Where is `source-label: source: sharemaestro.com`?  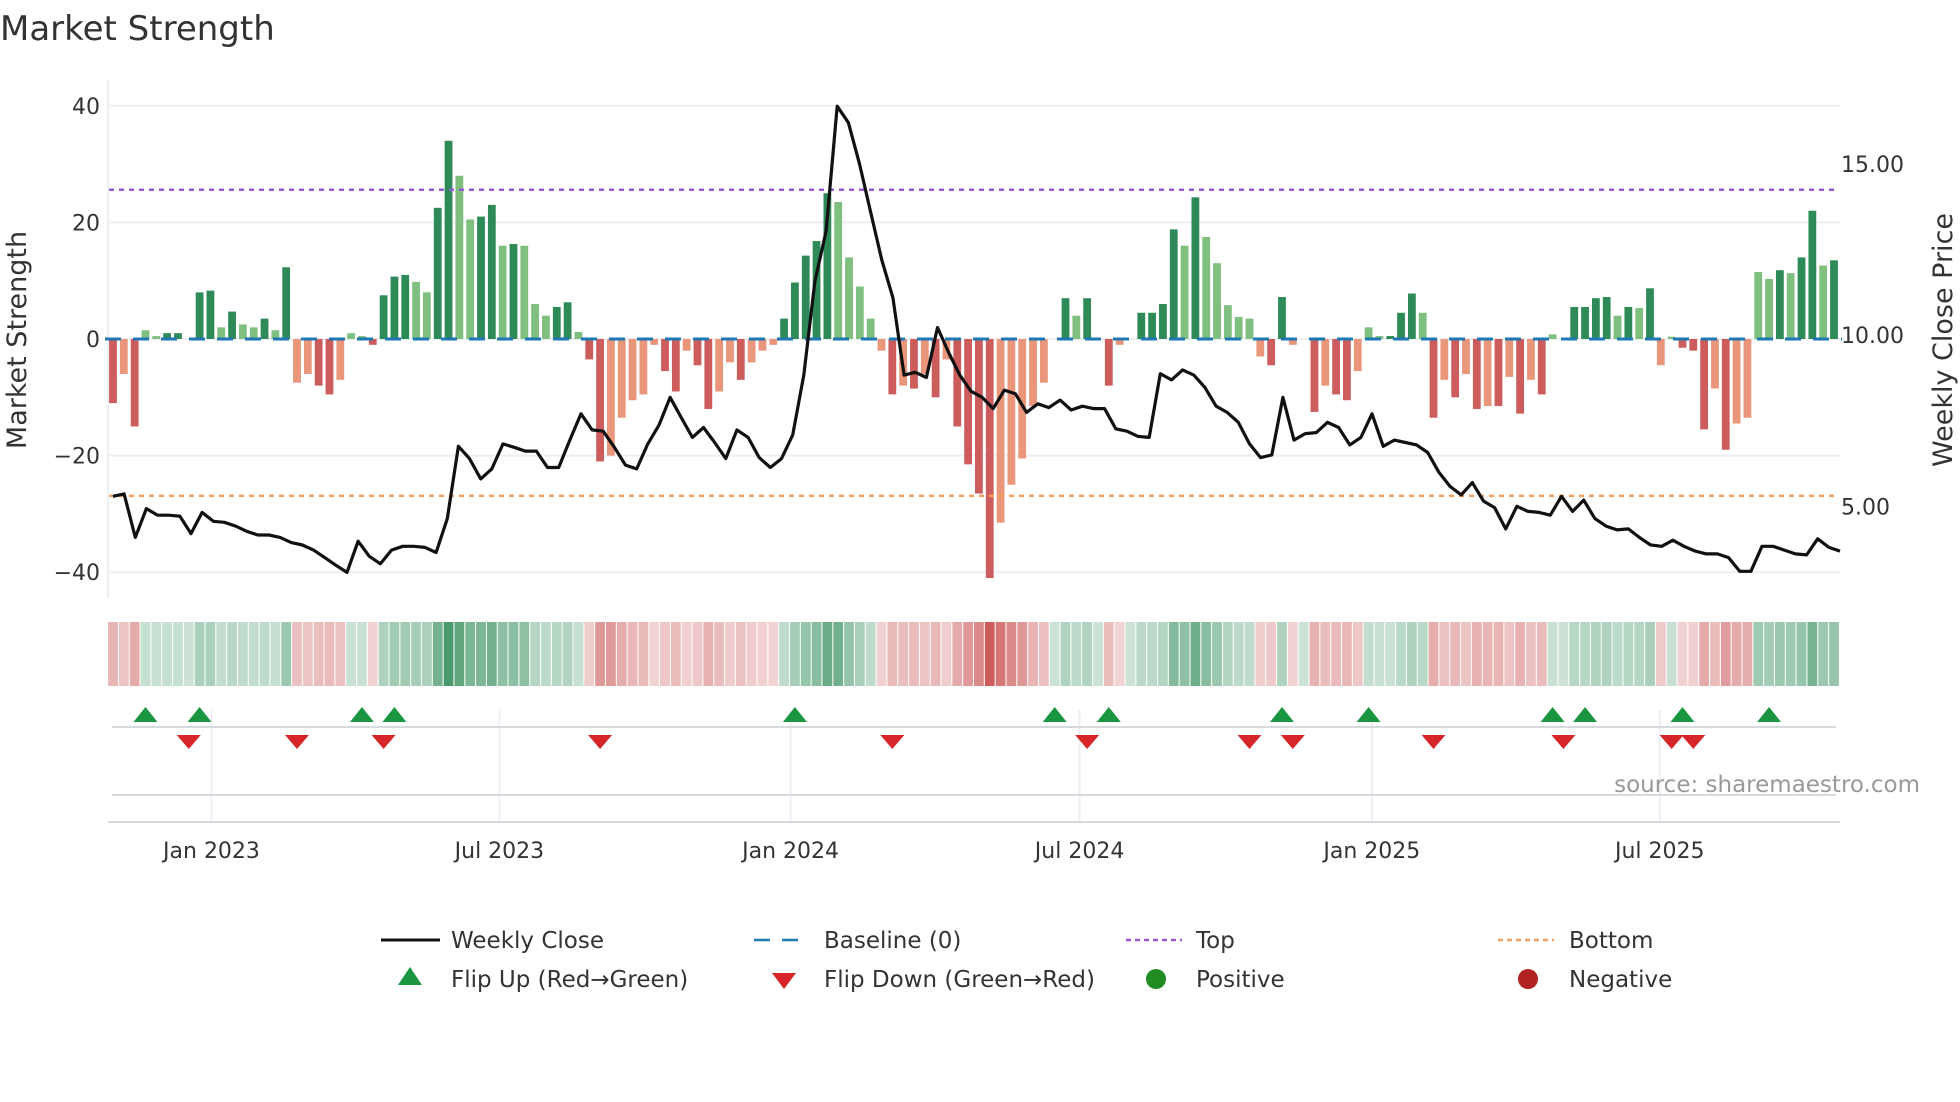 source-label: source: sharemaestro.com is located at coordinates (1767, 785).